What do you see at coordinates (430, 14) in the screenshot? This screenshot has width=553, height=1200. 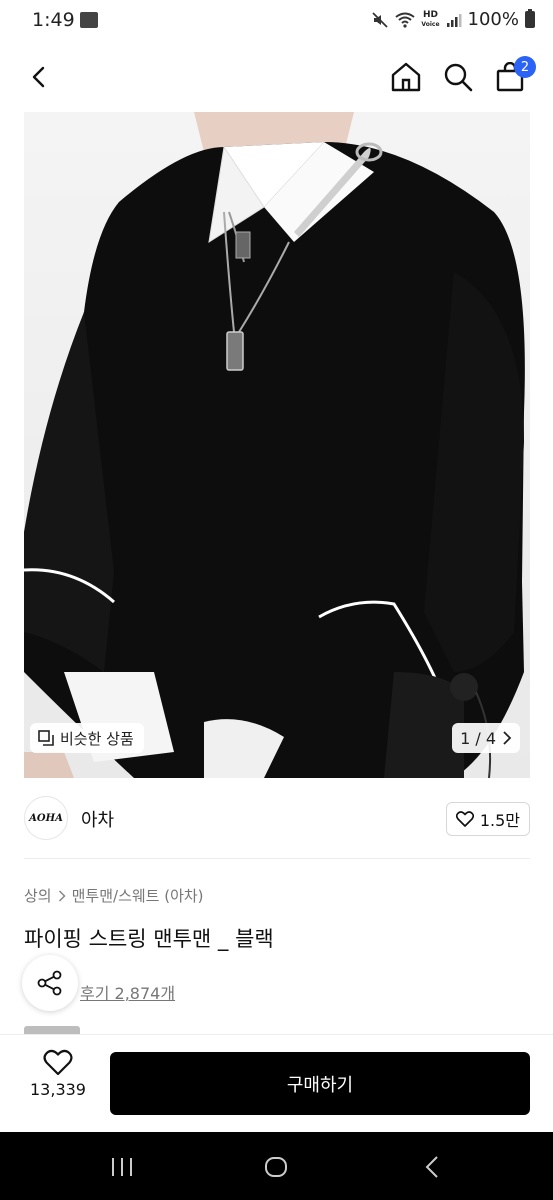 I see `hd-label: HD` at bounding box center [430, 14].